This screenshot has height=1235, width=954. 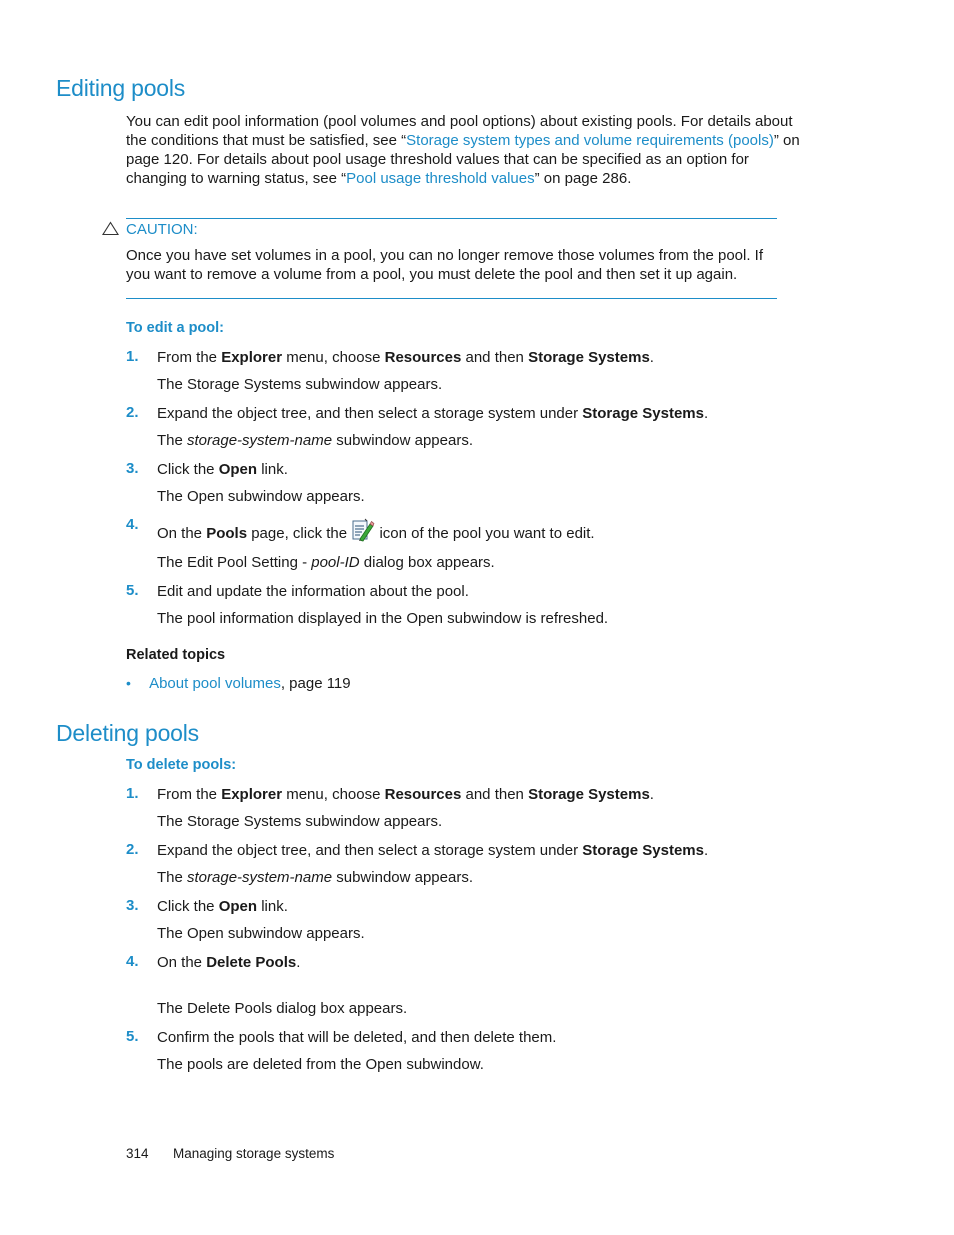 I want to click on step-text: On the Delete Pools., so click(x=229, y=962).